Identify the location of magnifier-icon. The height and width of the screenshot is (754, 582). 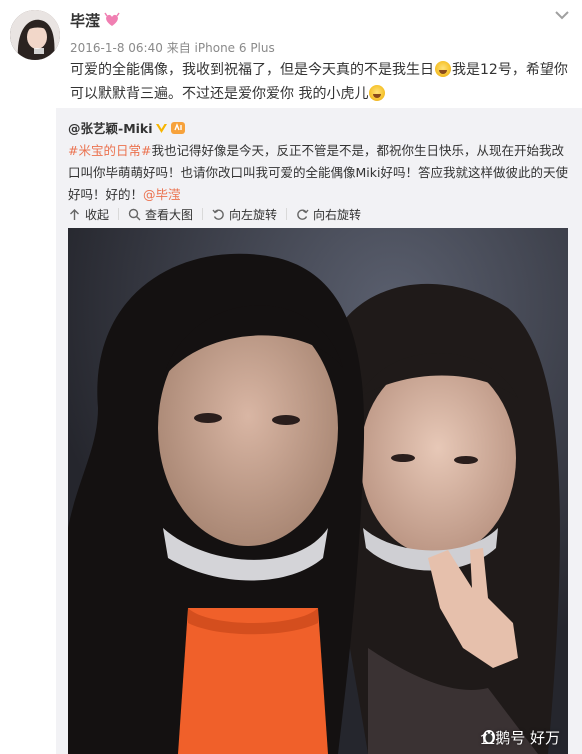
(134, 214).